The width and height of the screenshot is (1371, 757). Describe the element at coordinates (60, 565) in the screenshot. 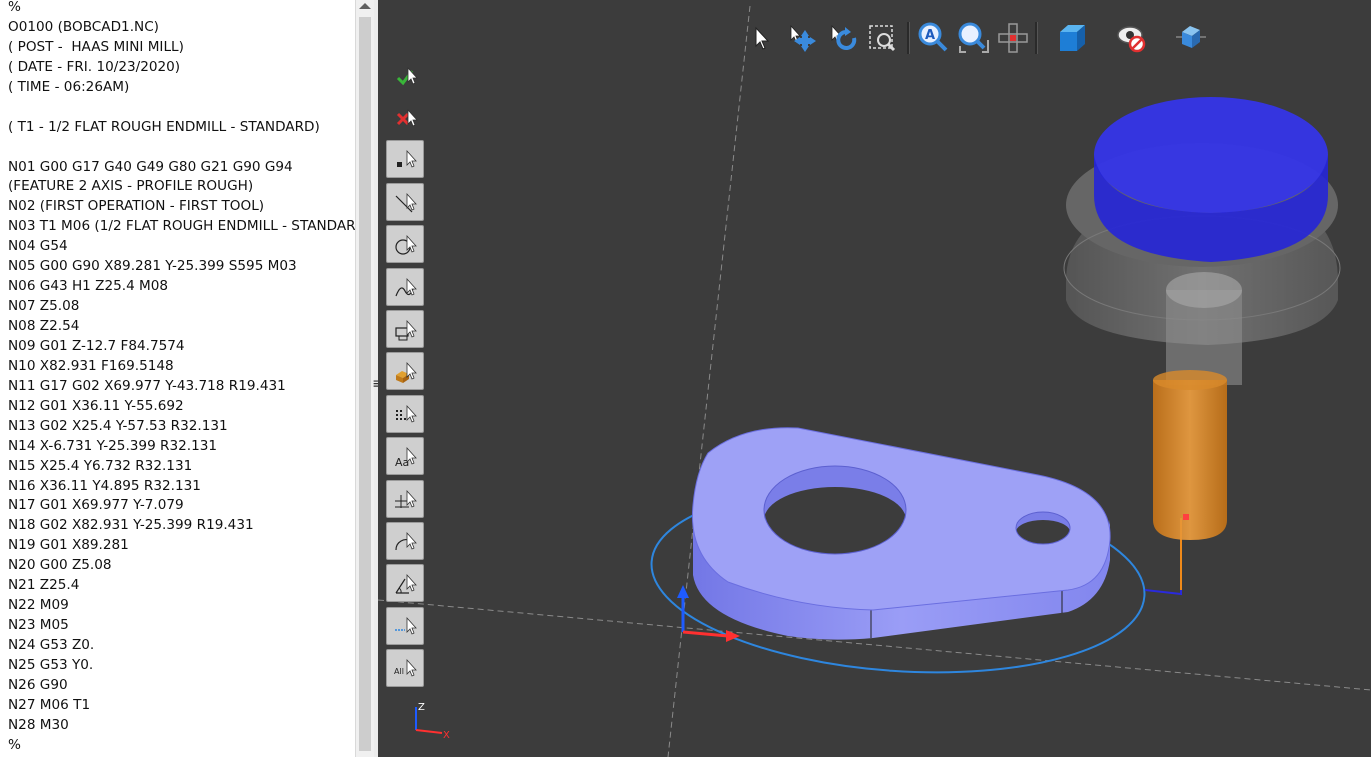

I see `code-line: N20 G00 Z5.08` at that location.